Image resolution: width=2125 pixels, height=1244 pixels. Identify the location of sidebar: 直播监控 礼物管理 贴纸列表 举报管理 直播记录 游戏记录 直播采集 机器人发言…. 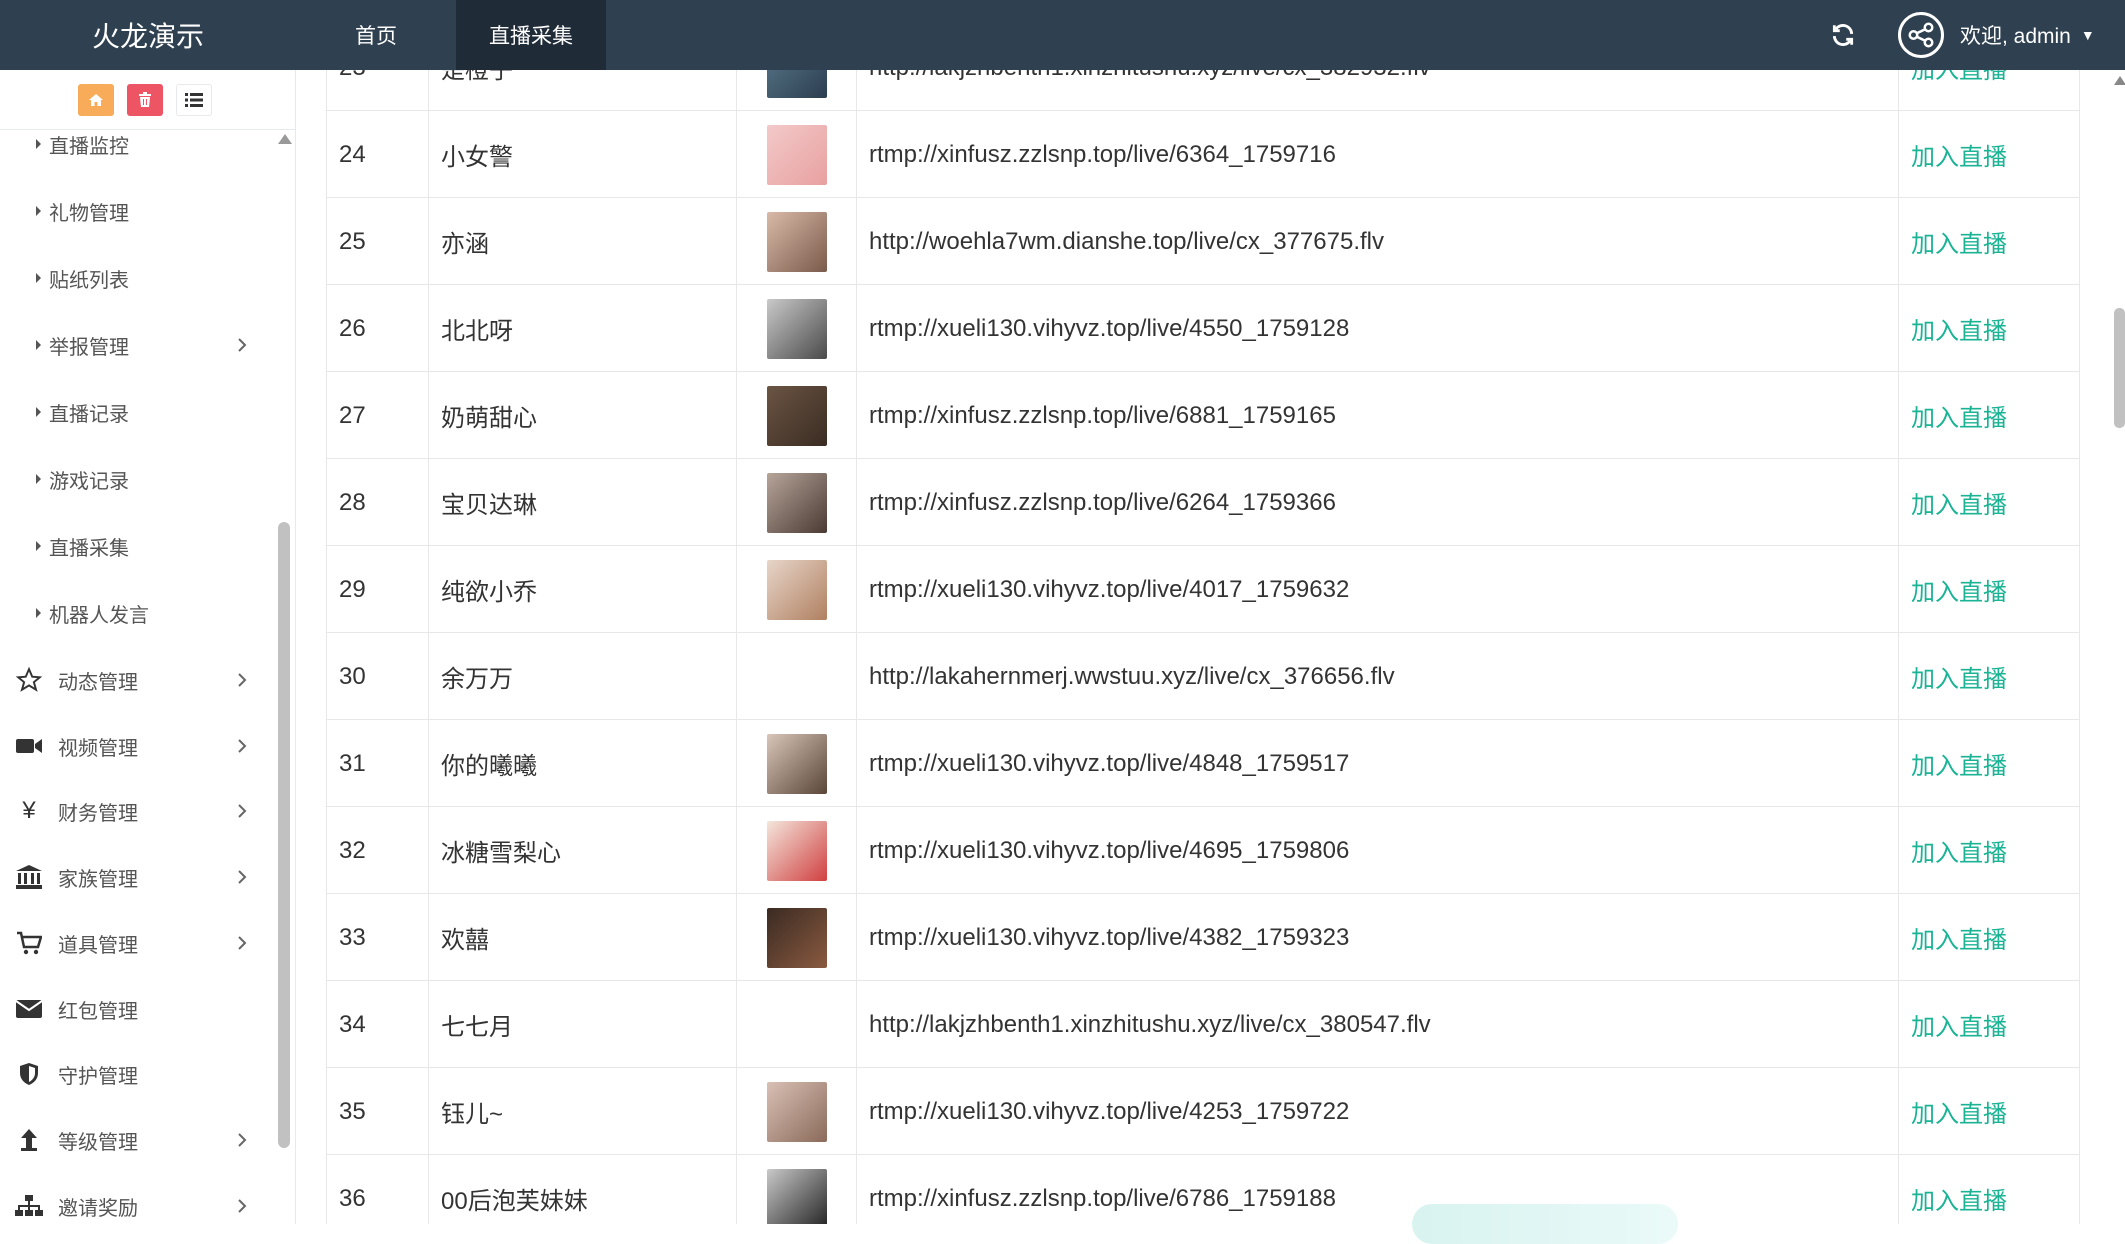
(148, 647).